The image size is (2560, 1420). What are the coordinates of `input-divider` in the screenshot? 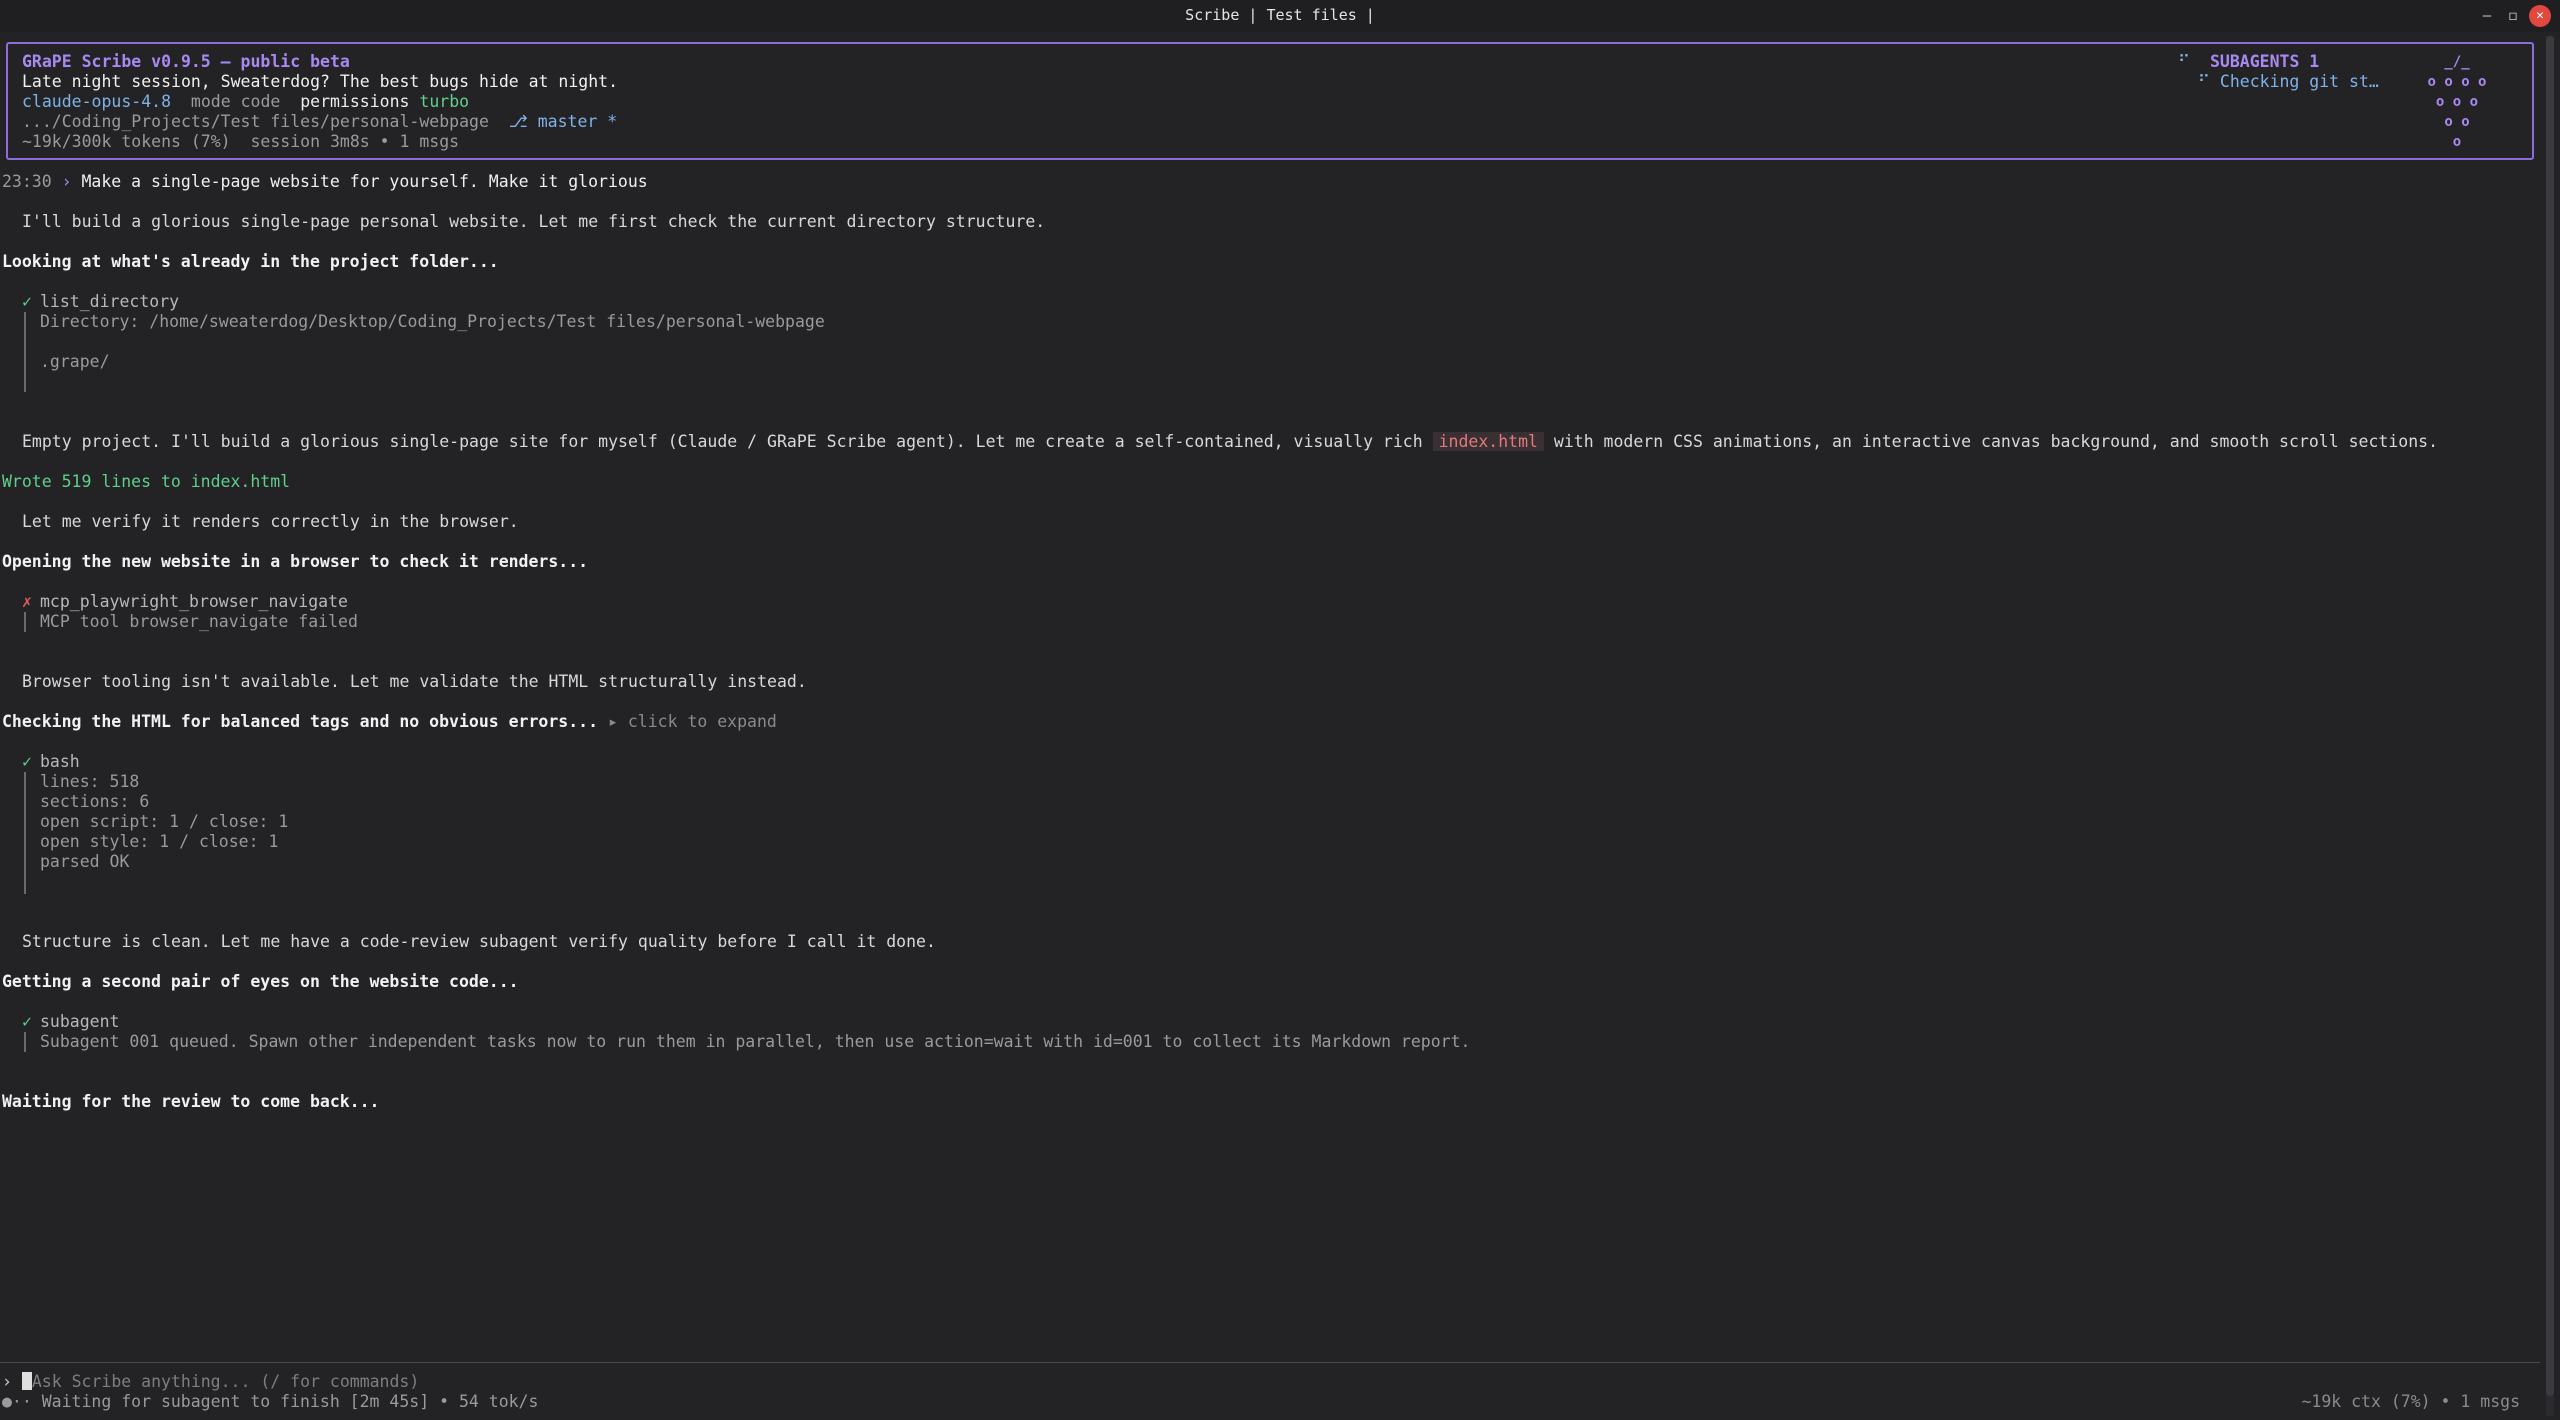 It's located at (1270, 1362).